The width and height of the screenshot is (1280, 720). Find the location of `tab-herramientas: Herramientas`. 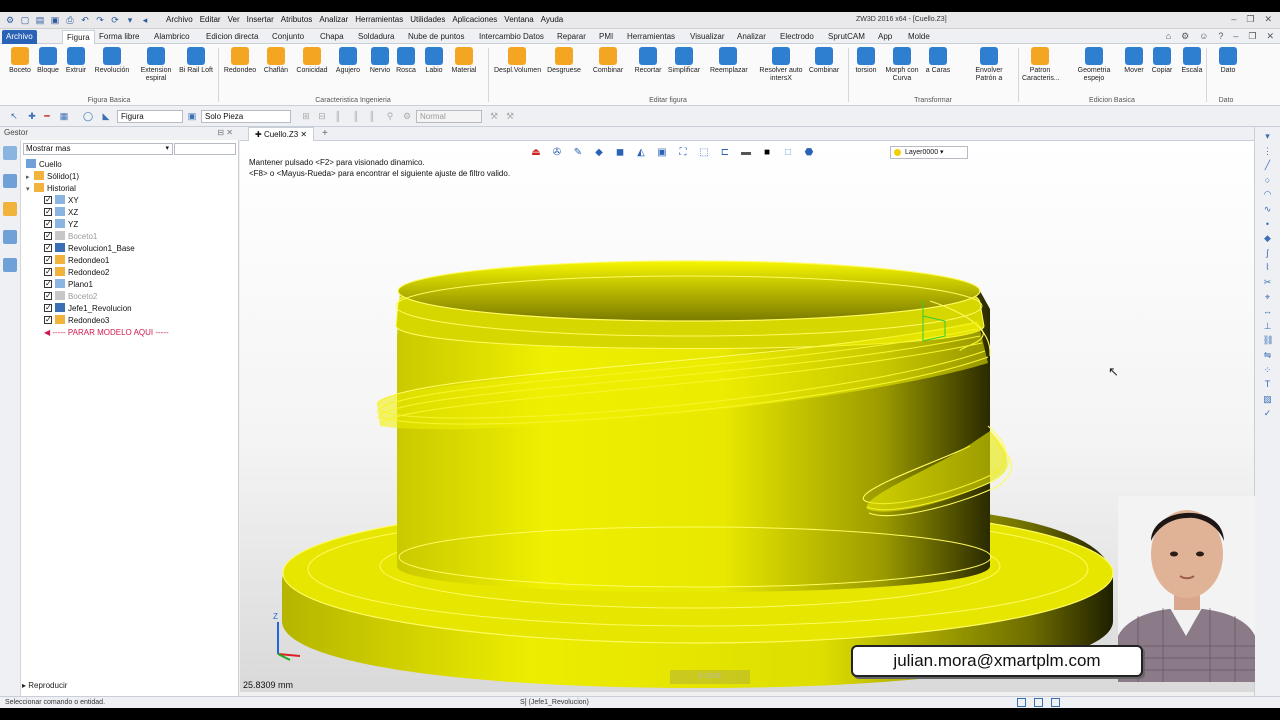

tab-herramientas: Herramientas is located at coordinates (651, 37).